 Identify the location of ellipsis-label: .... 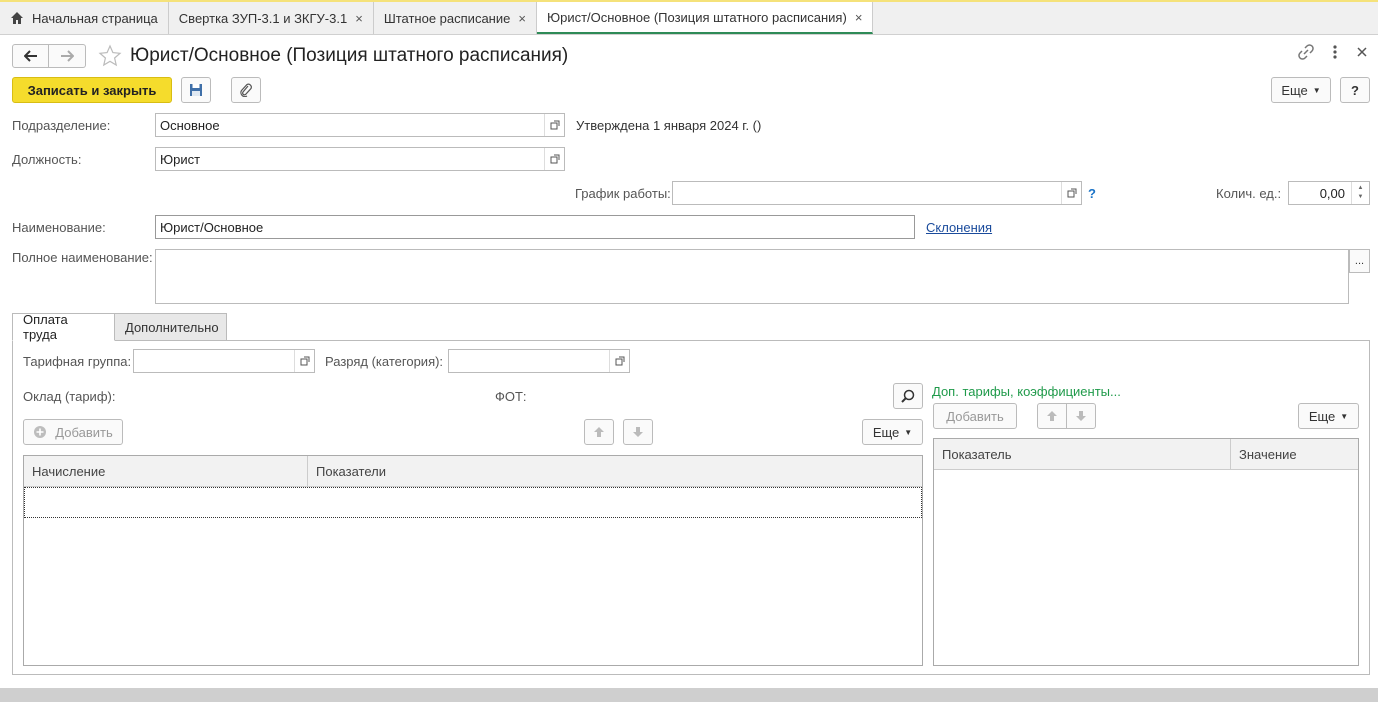
(1359, 261).